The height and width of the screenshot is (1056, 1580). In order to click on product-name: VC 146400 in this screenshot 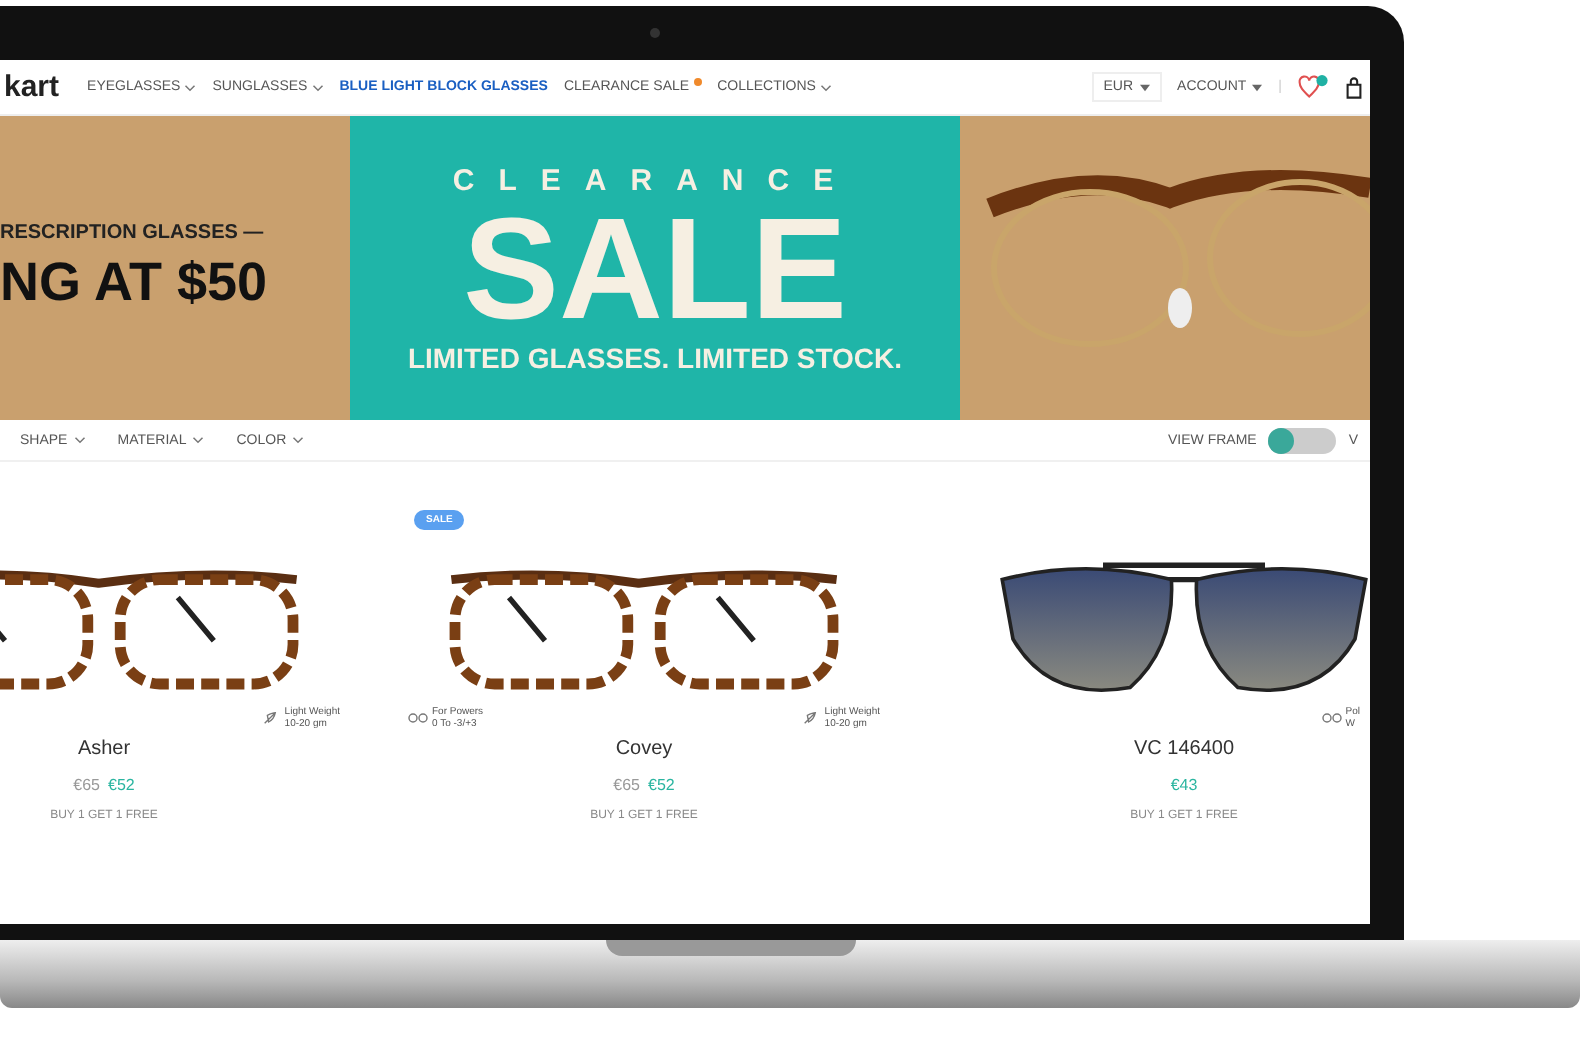, I will do `click(1184, 749)`.